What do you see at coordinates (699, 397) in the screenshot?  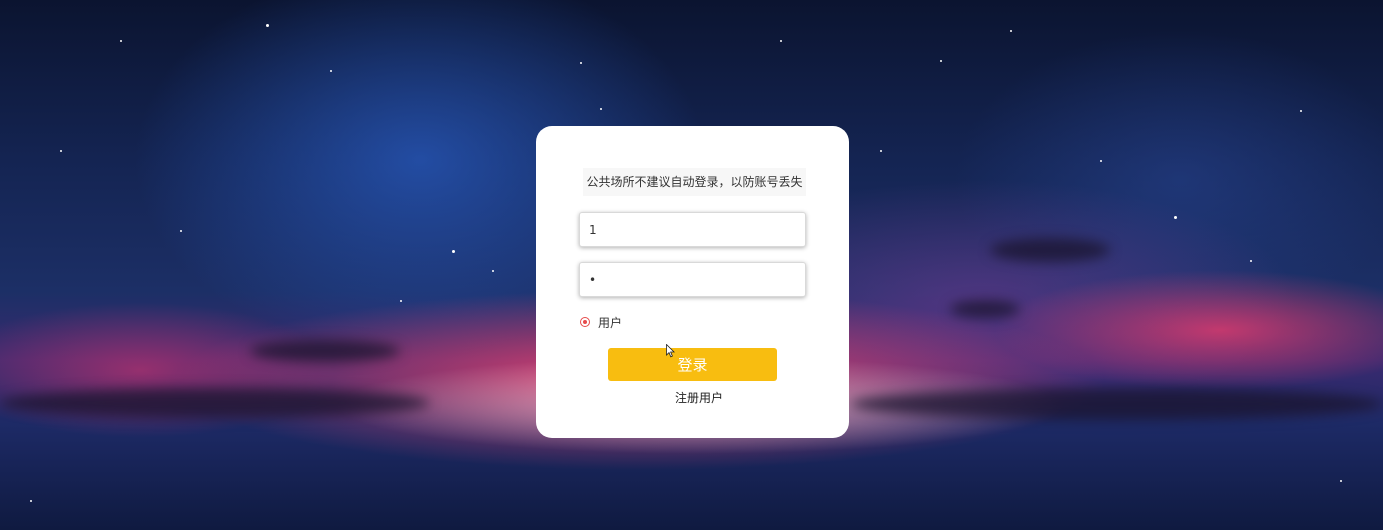 I see `register-link: 注册用户` at bounding box center [699, 397].